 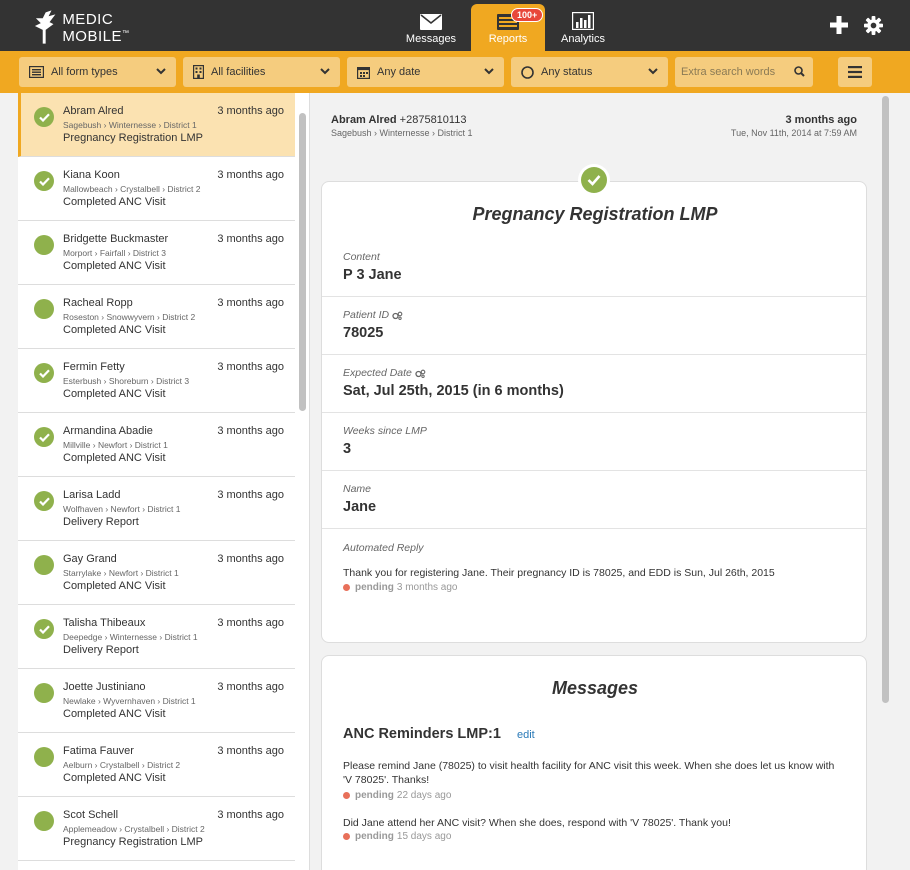 What do you see at coordinates (104, 623) in the screenshot?
I see `report-contact-name: Talisha Thibeaux` at bounding box center [104, 623].